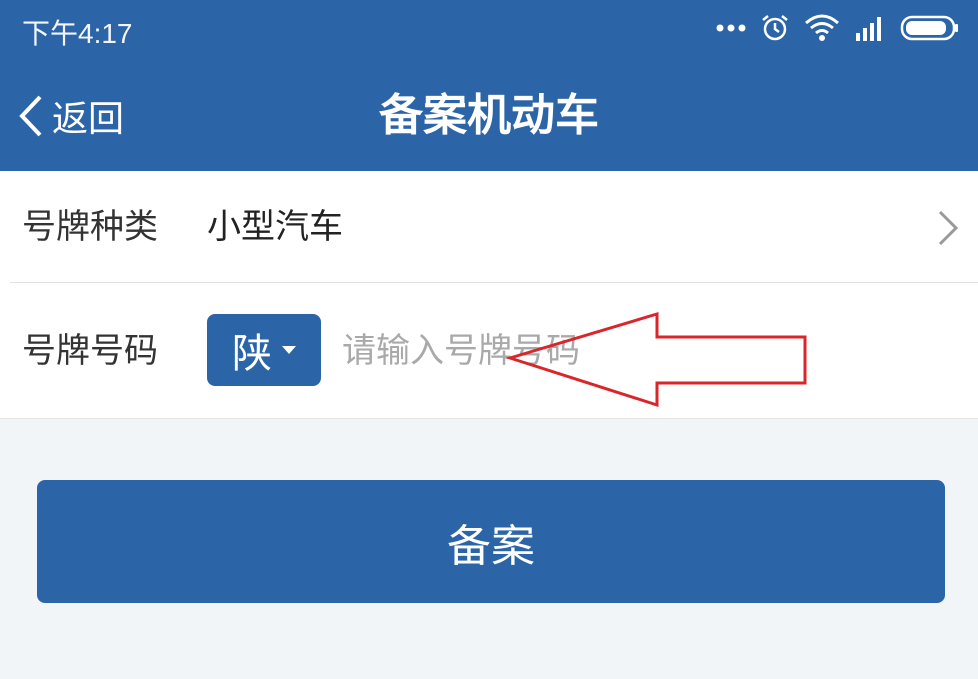 The image size is (978, 679). I want to click on plate-number-input, so click(642, 351).